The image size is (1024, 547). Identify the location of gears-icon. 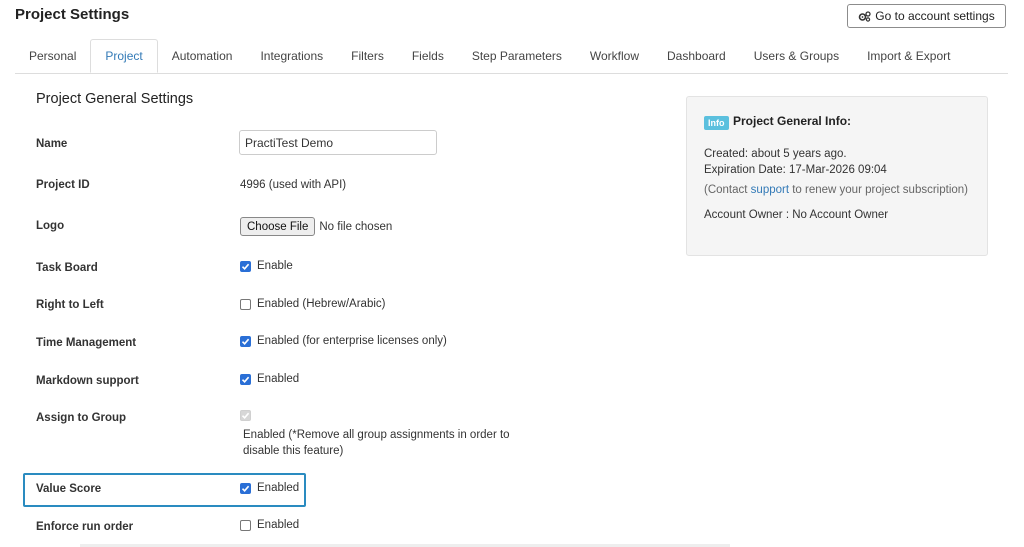
(864, 16).